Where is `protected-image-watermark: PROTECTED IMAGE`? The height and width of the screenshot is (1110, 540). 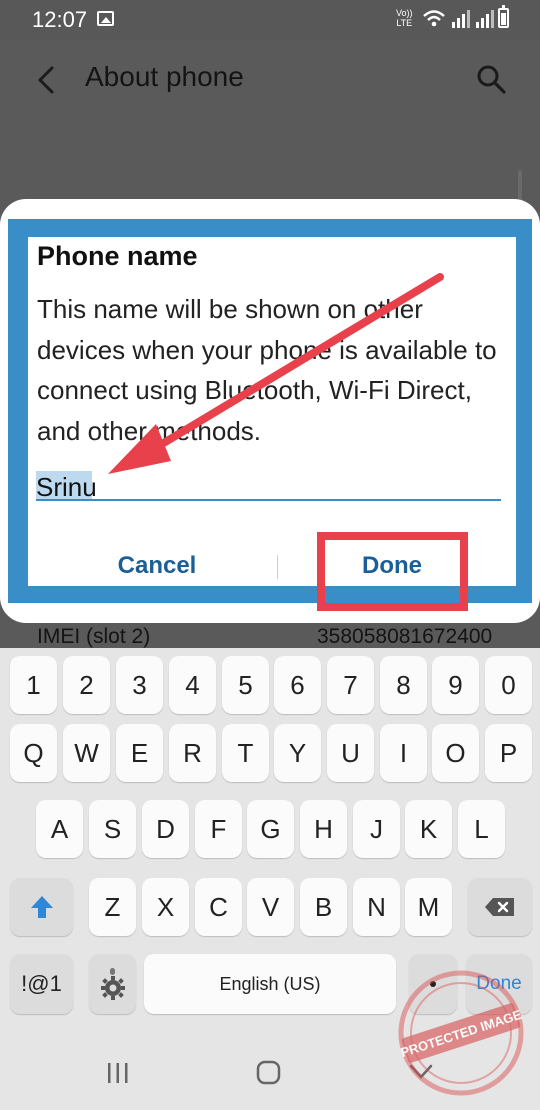
protected-image-watermark: PROTECTED IMAGE is located at coordinates (461, 1033).